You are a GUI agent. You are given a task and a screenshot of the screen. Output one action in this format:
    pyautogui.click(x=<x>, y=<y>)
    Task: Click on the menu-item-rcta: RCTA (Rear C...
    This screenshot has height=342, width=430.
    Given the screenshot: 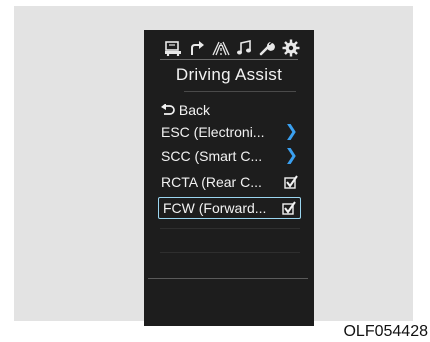 What is the action you would take?
    pyautogui.click(x=233, y=182)
    